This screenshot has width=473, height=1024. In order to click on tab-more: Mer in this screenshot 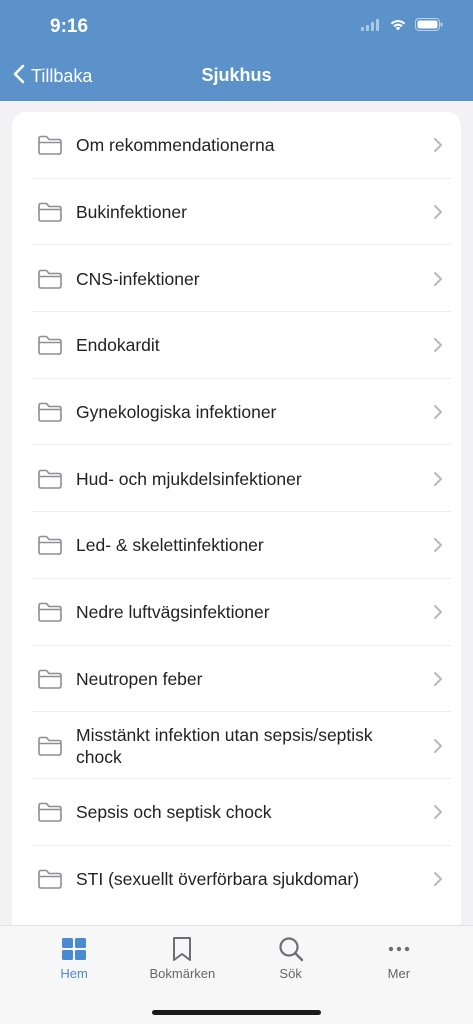, I will do `click(399, 956)`.